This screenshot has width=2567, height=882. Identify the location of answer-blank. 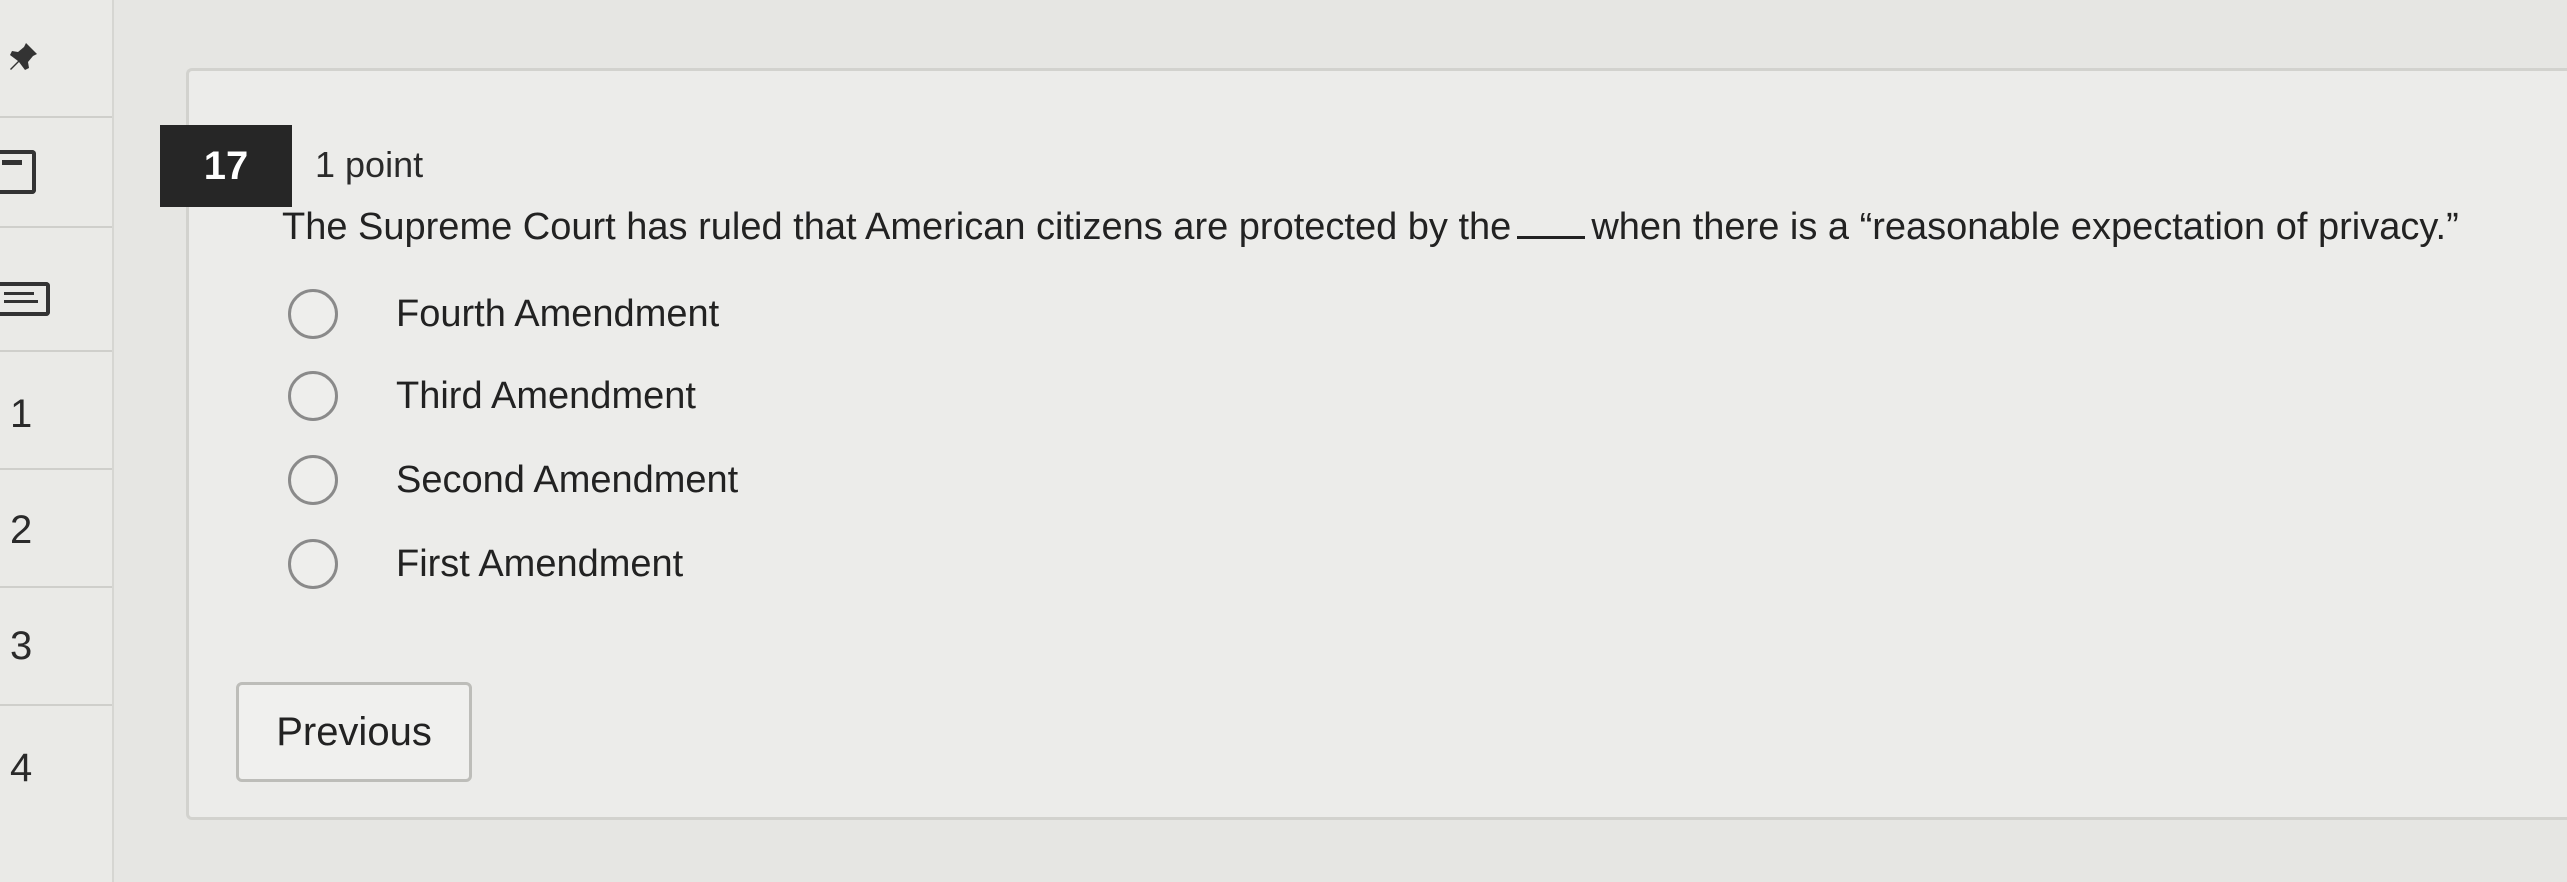
(1551, 237).